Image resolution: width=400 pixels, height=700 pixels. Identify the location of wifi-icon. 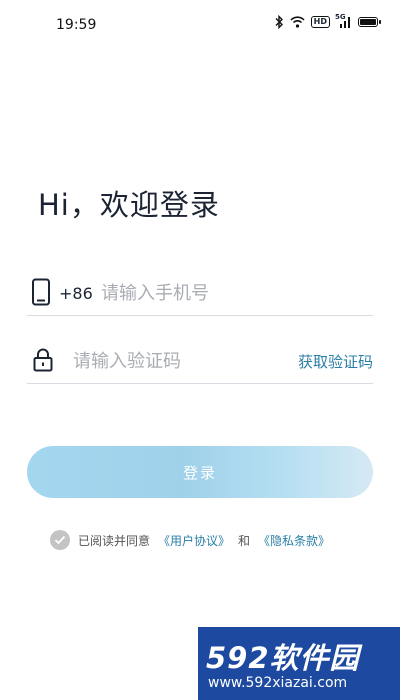
(297, 22).